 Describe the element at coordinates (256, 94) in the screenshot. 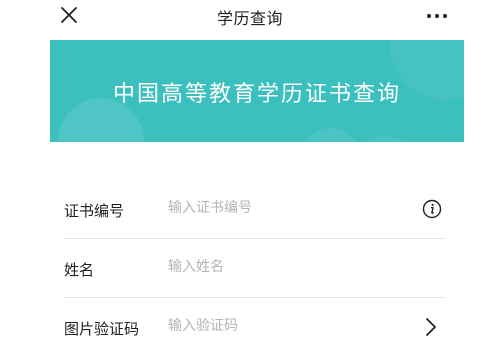

I see `banner-title: 中国高等教育学历证书查询` at that location.